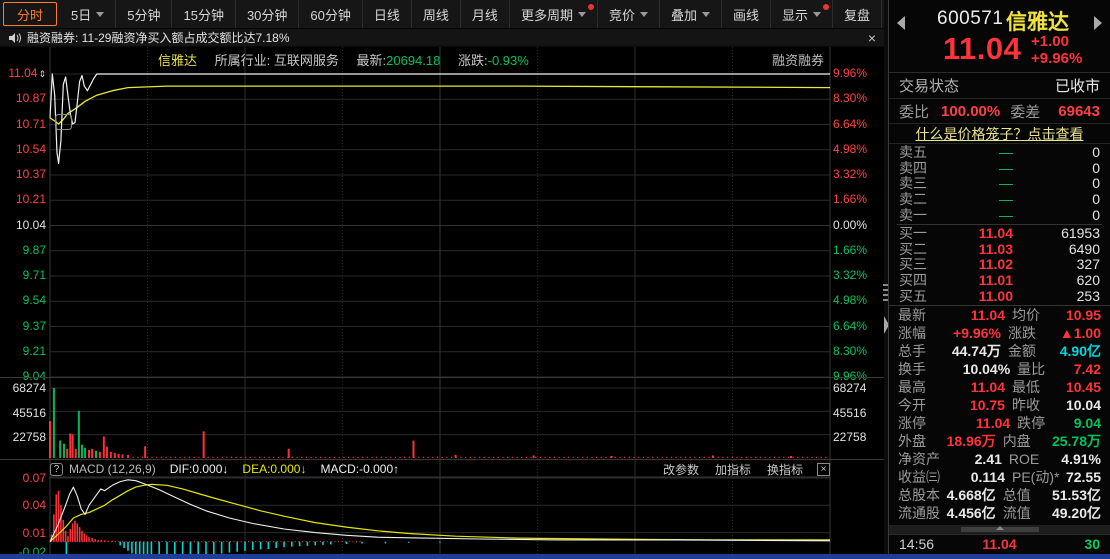  What do you see at coordinates (912, 351) in the screenshot?
I see `stat-label: 总手` at bounding box center [912, 351].